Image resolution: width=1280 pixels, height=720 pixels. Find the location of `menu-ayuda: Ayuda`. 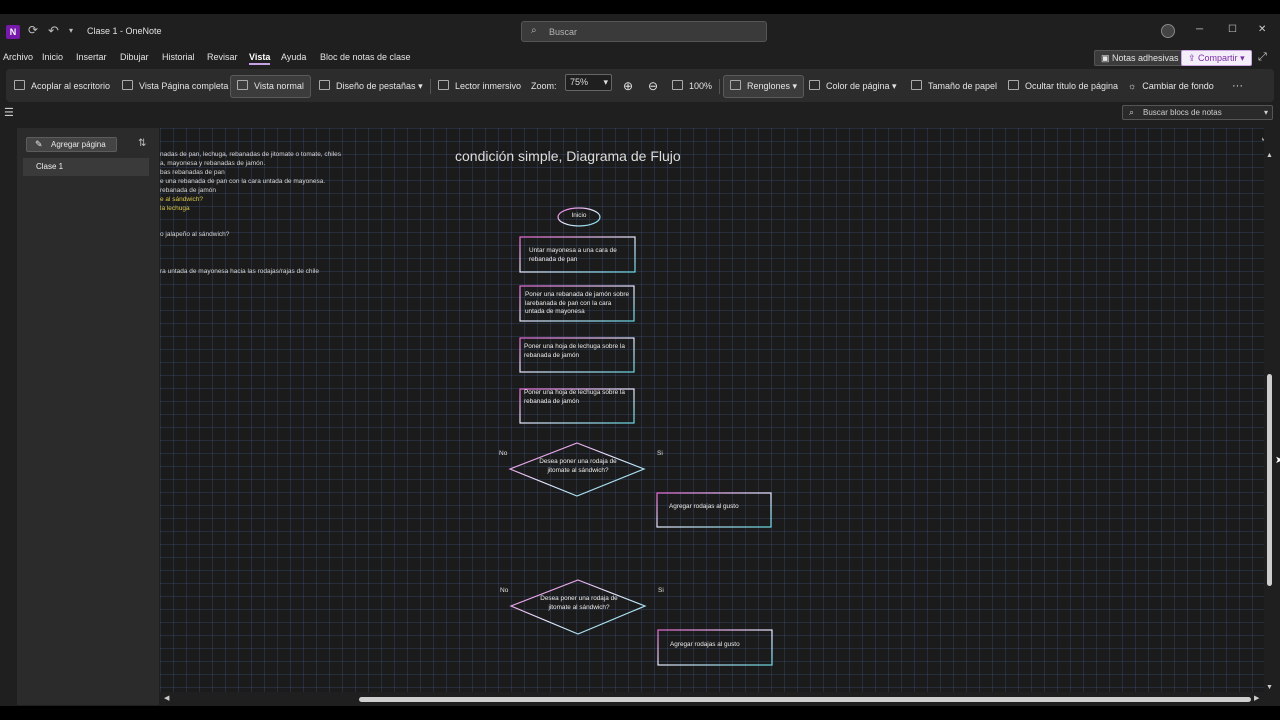

menu-ayuda: Ayuda is located at coordinates (293, 57).